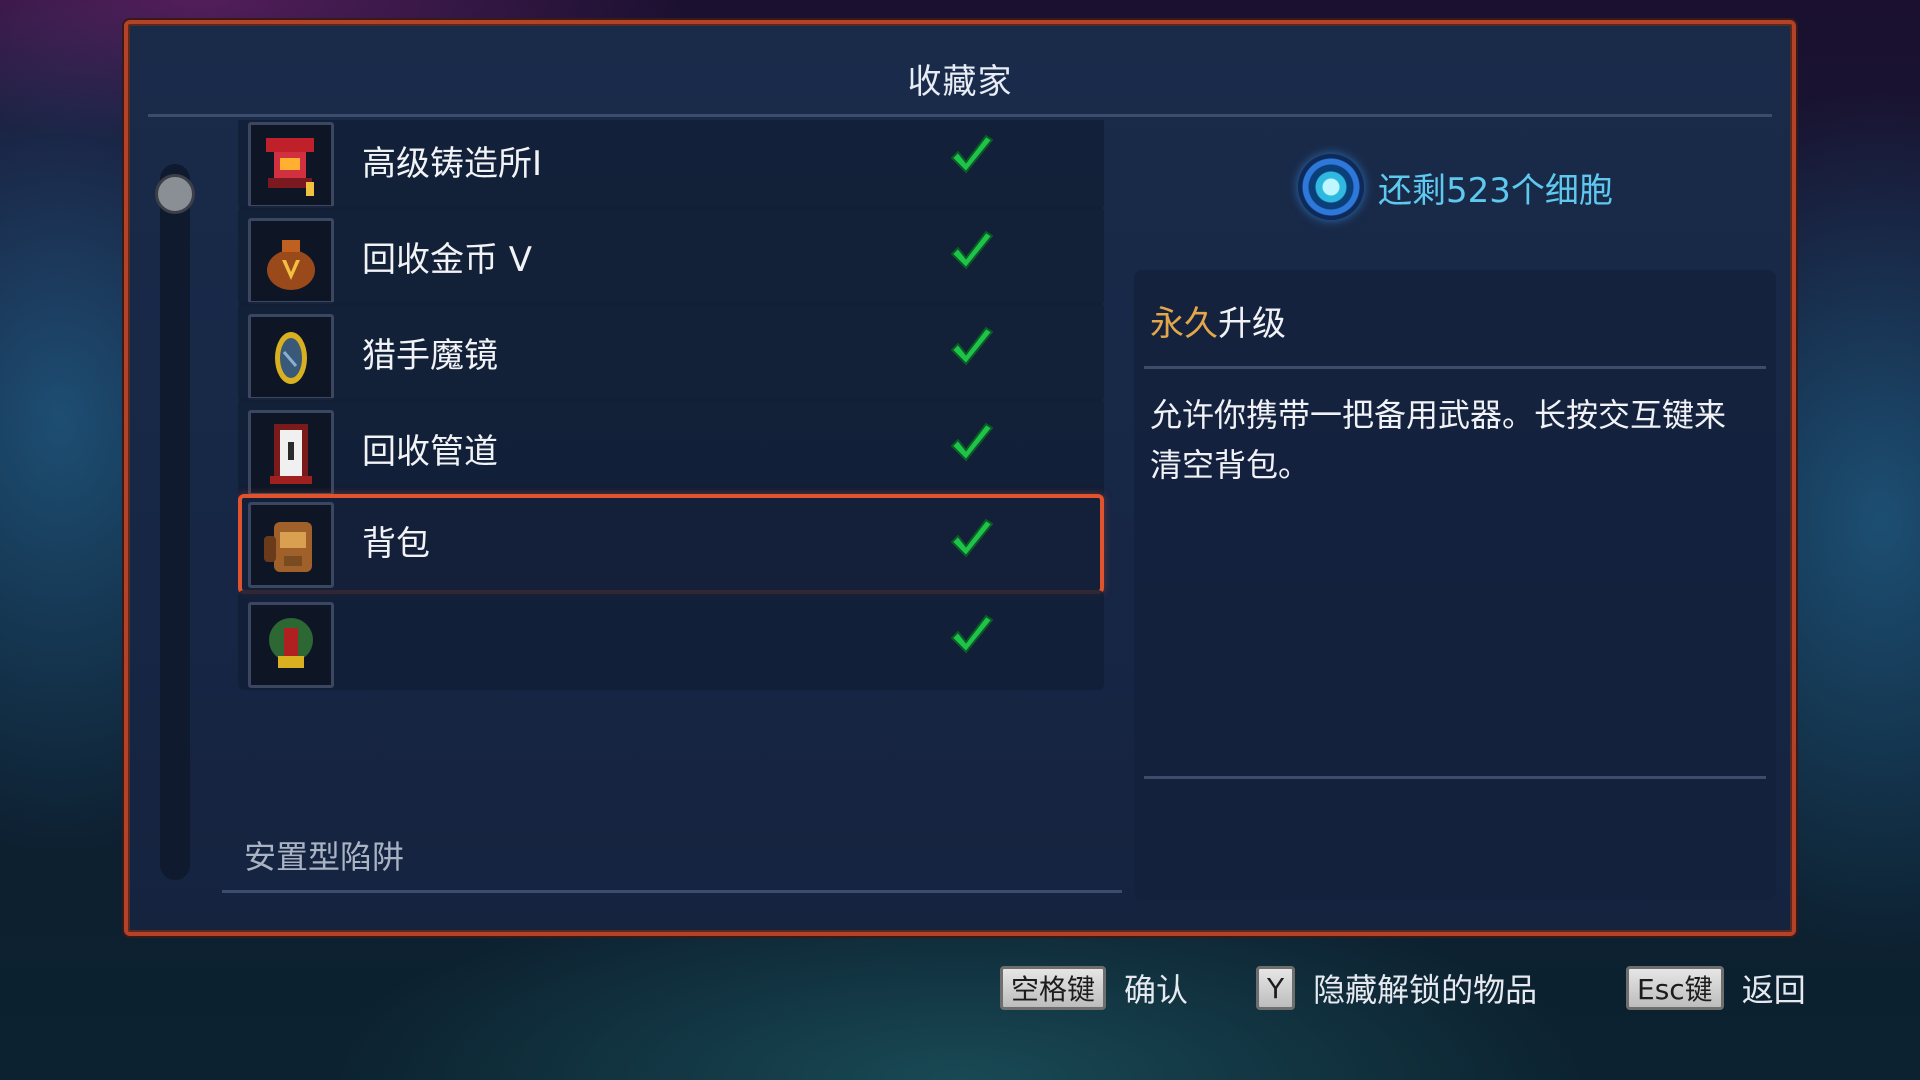 Image resolution: width=1920 pixels, height=1080 pixels. What do you see at coordinates (396, 543) in the screenshot?
I see `item-label: 背包` at bounding box center [396, 543].